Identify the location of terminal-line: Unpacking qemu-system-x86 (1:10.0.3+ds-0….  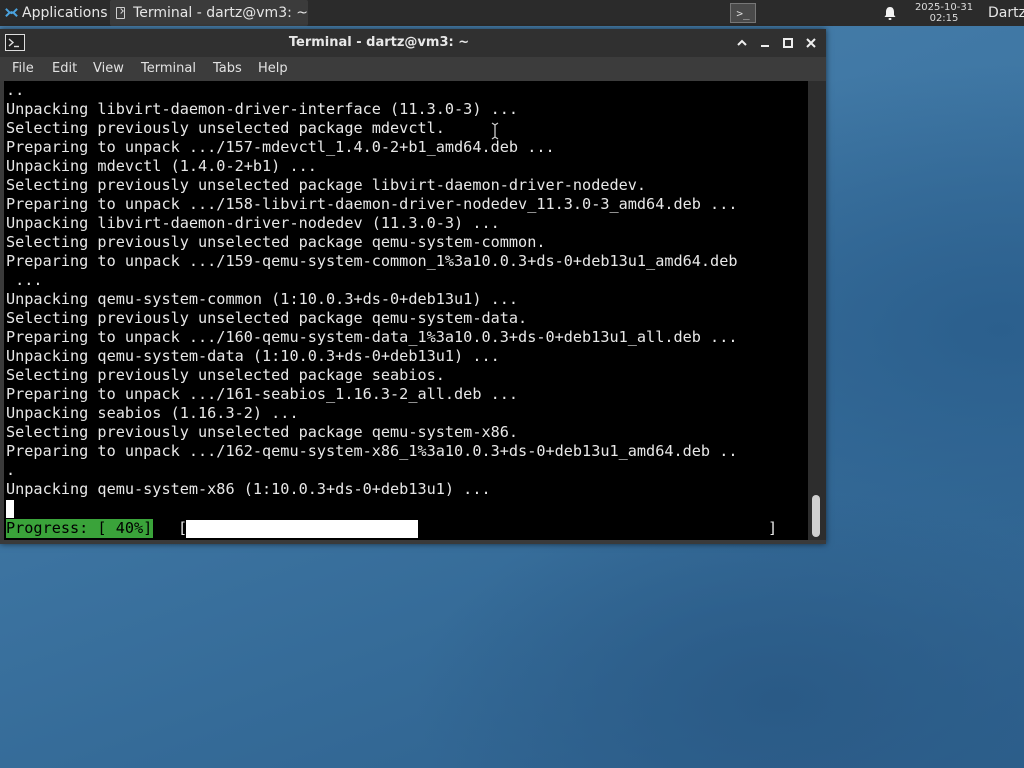
(248, 489).